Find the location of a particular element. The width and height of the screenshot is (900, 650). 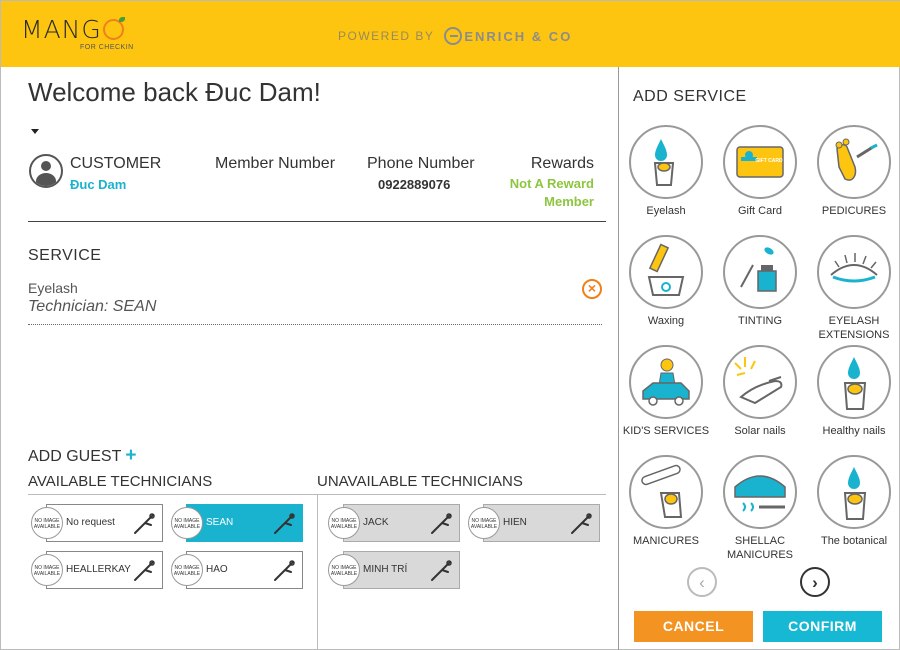

technician-name: HEALLERKAY is located at coordinates (98, 569).